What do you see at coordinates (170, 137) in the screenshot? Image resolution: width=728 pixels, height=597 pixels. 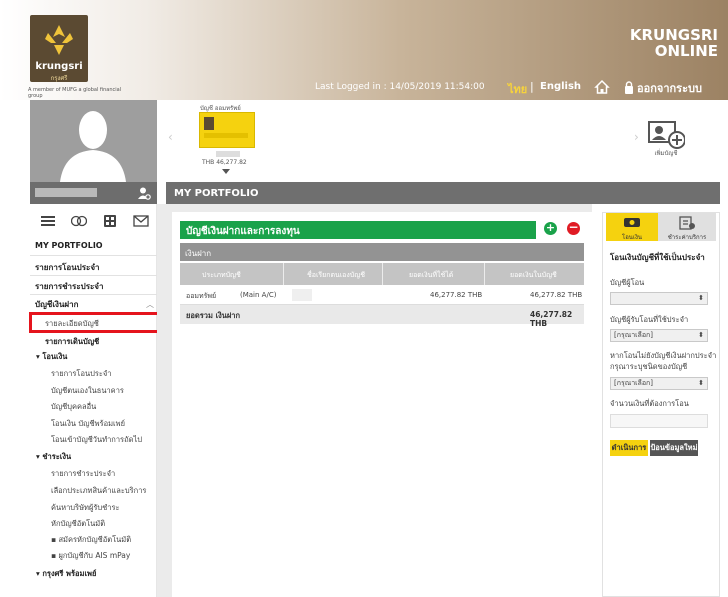 I see `carousel-prev-icon: ‹` at bounding box center [170, 137].